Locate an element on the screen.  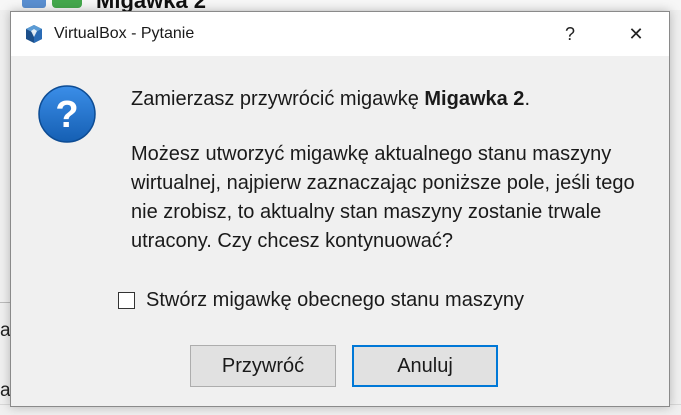
create-snapshot-checkbox is located at coordinates (126, 300).